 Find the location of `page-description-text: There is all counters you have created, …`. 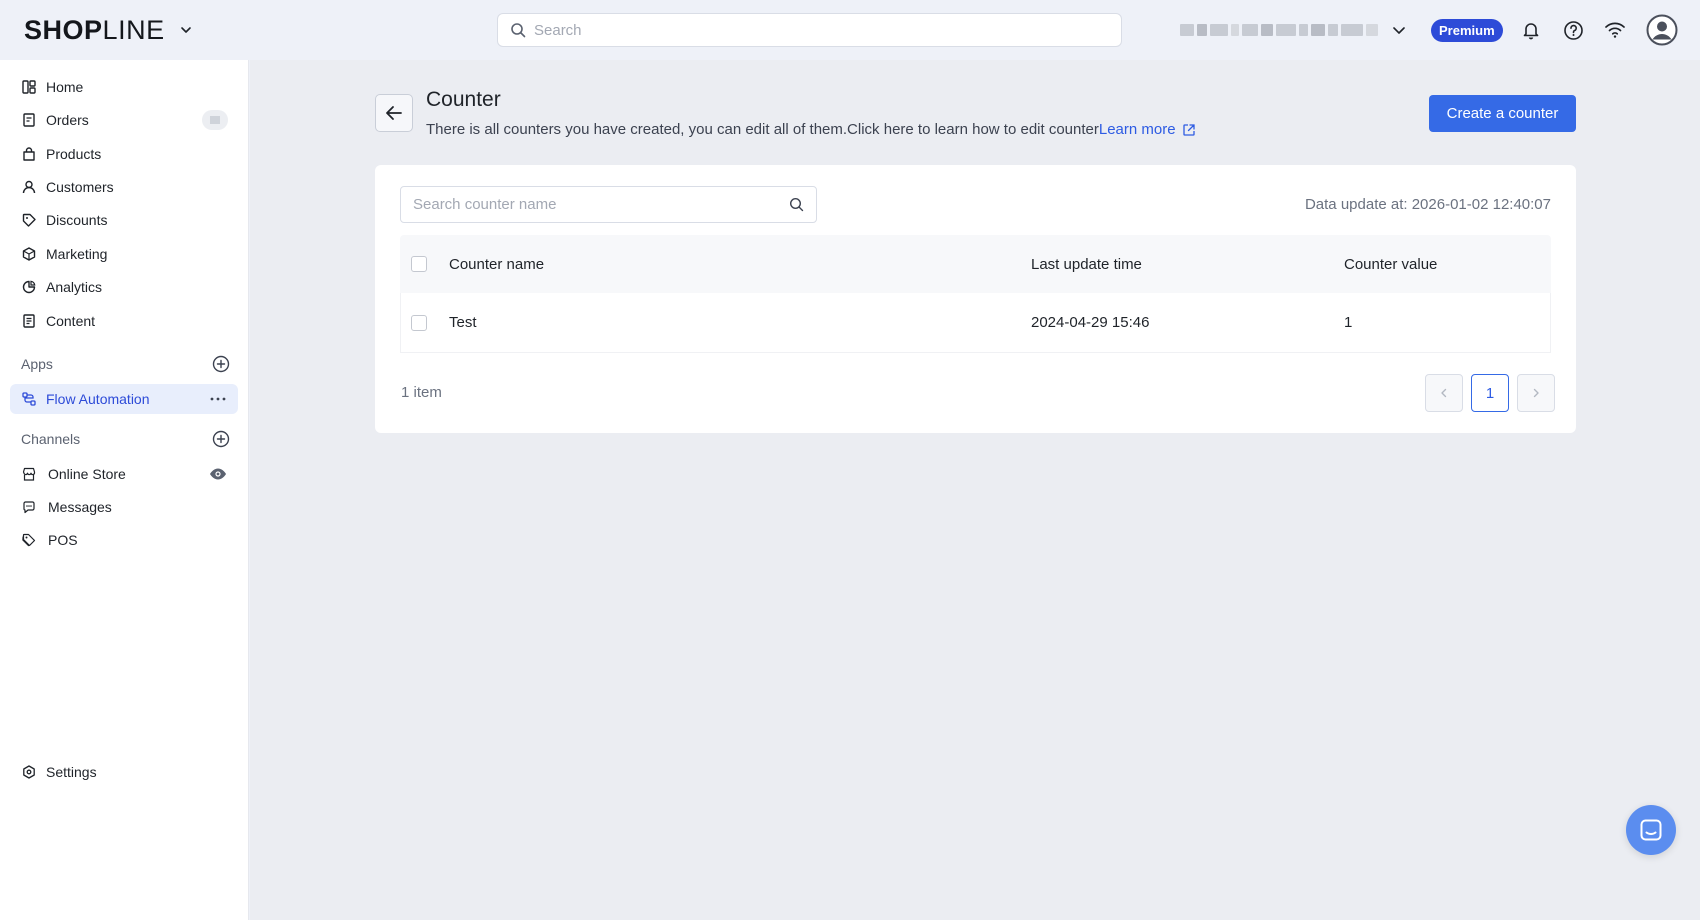

page-description-text: There is all counters you have created, … is located at coordinates (762, 129).